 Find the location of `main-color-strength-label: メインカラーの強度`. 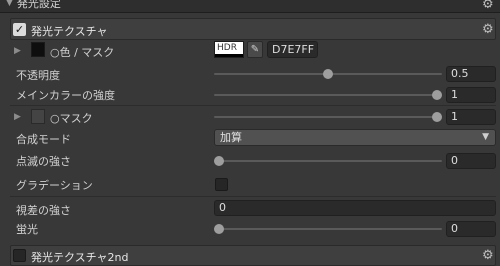

main-color-strength-label: メインカラーの強度 is located at coordinates (65, 95).